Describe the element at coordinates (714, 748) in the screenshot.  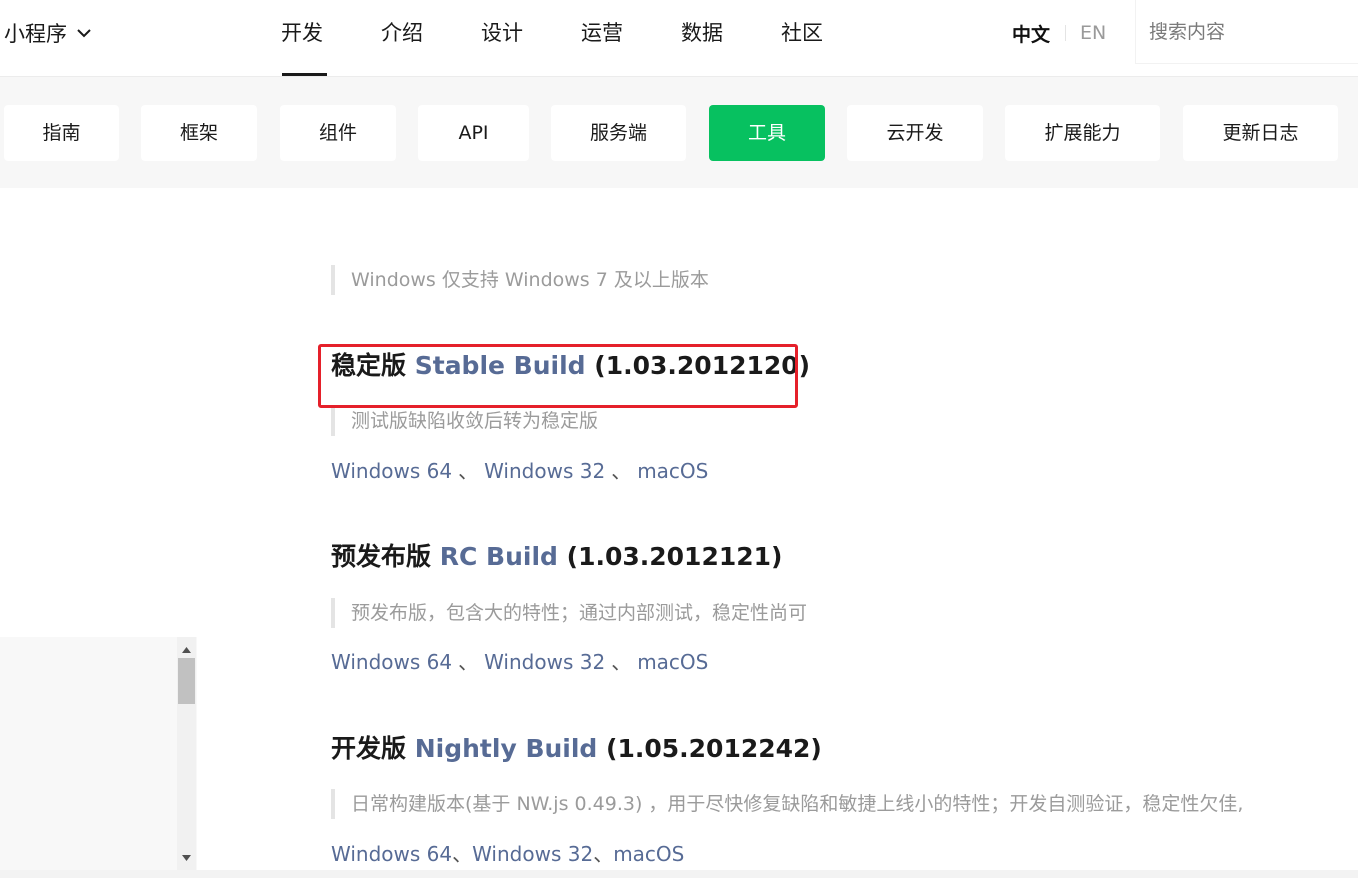
I see `build-version: (1.05.2012242)` at that location.